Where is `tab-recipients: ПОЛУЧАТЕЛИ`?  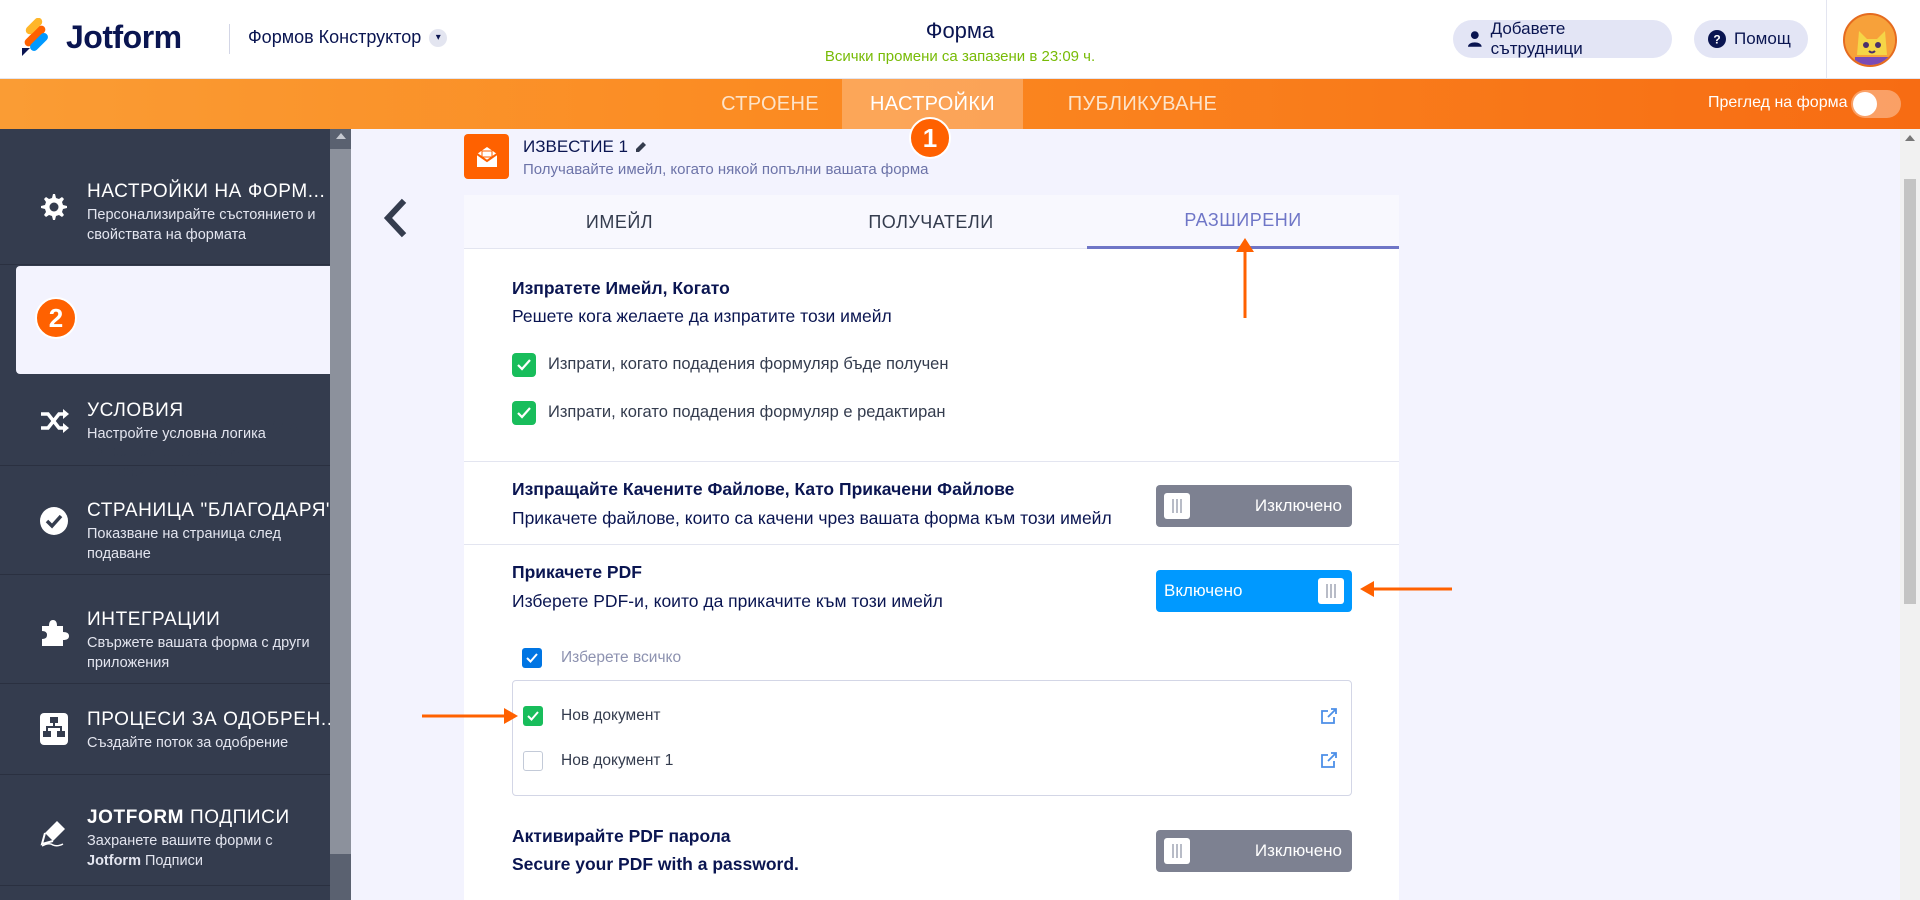
tab-recipients: ПОЛУЧАТЕЛИ is located at coordinates (931, 222).